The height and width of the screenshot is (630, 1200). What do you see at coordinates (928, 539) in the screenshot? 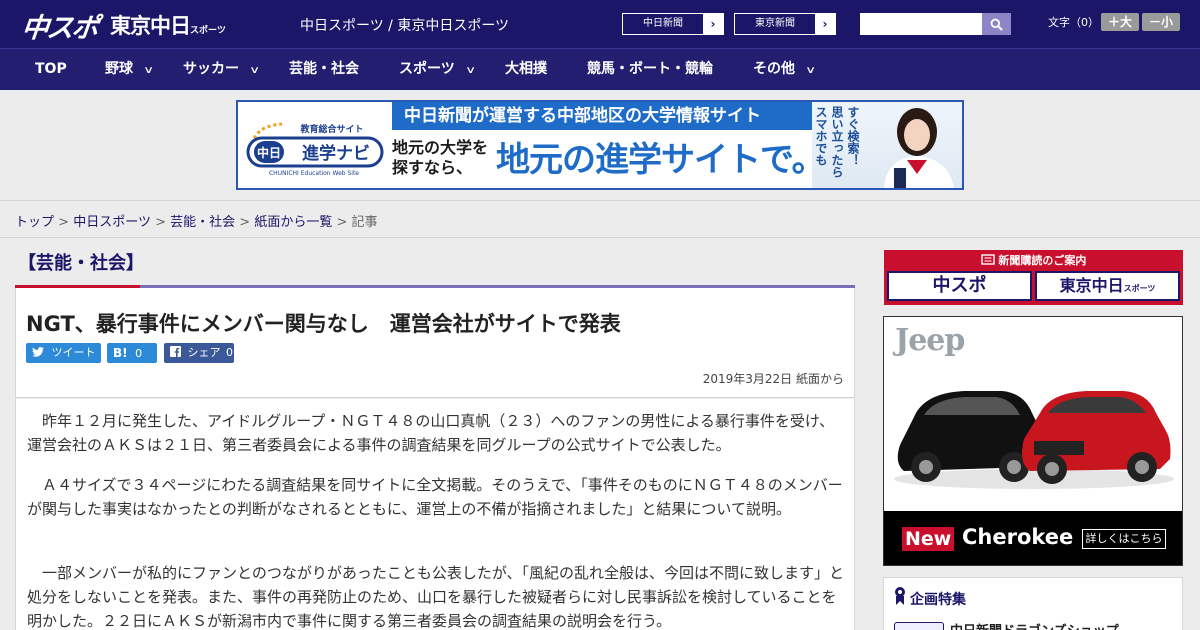
I see `new-badge: New` at bounding box center [928, 539].